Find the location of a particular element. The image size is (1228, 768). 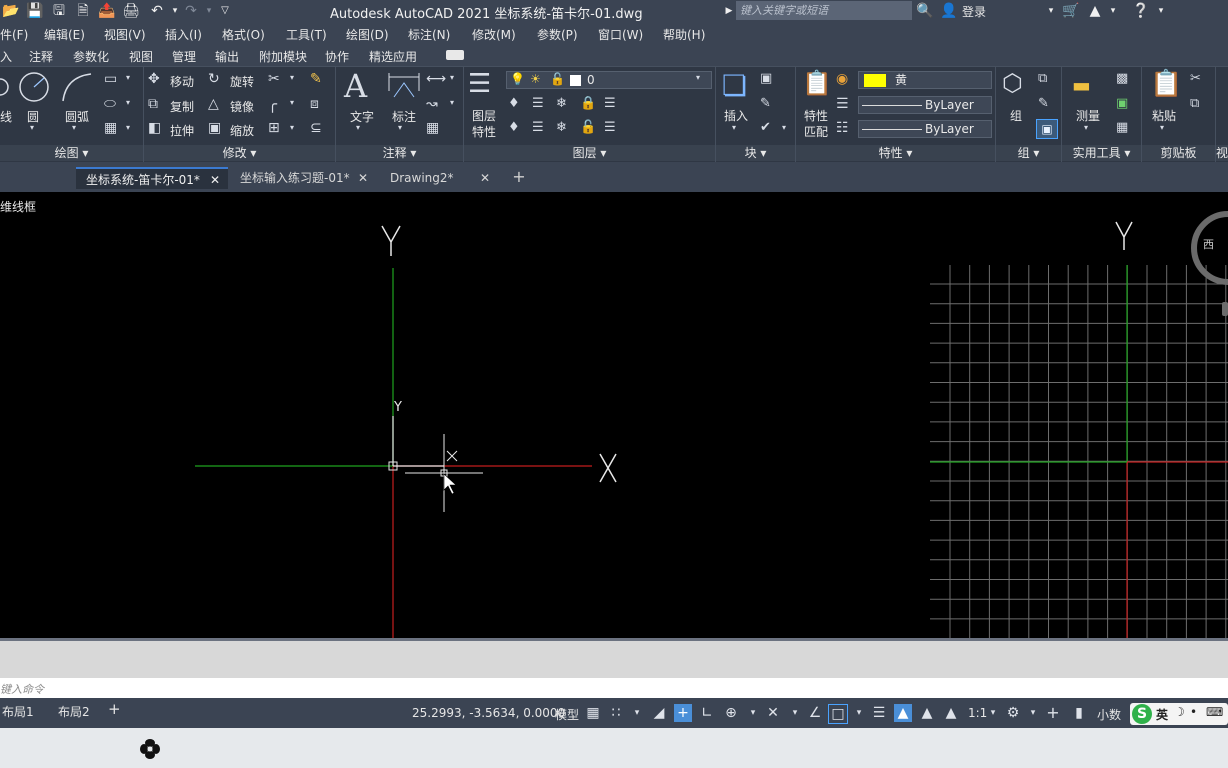

layer-properties-label2: 特性 is located at coordinates (484, 131).